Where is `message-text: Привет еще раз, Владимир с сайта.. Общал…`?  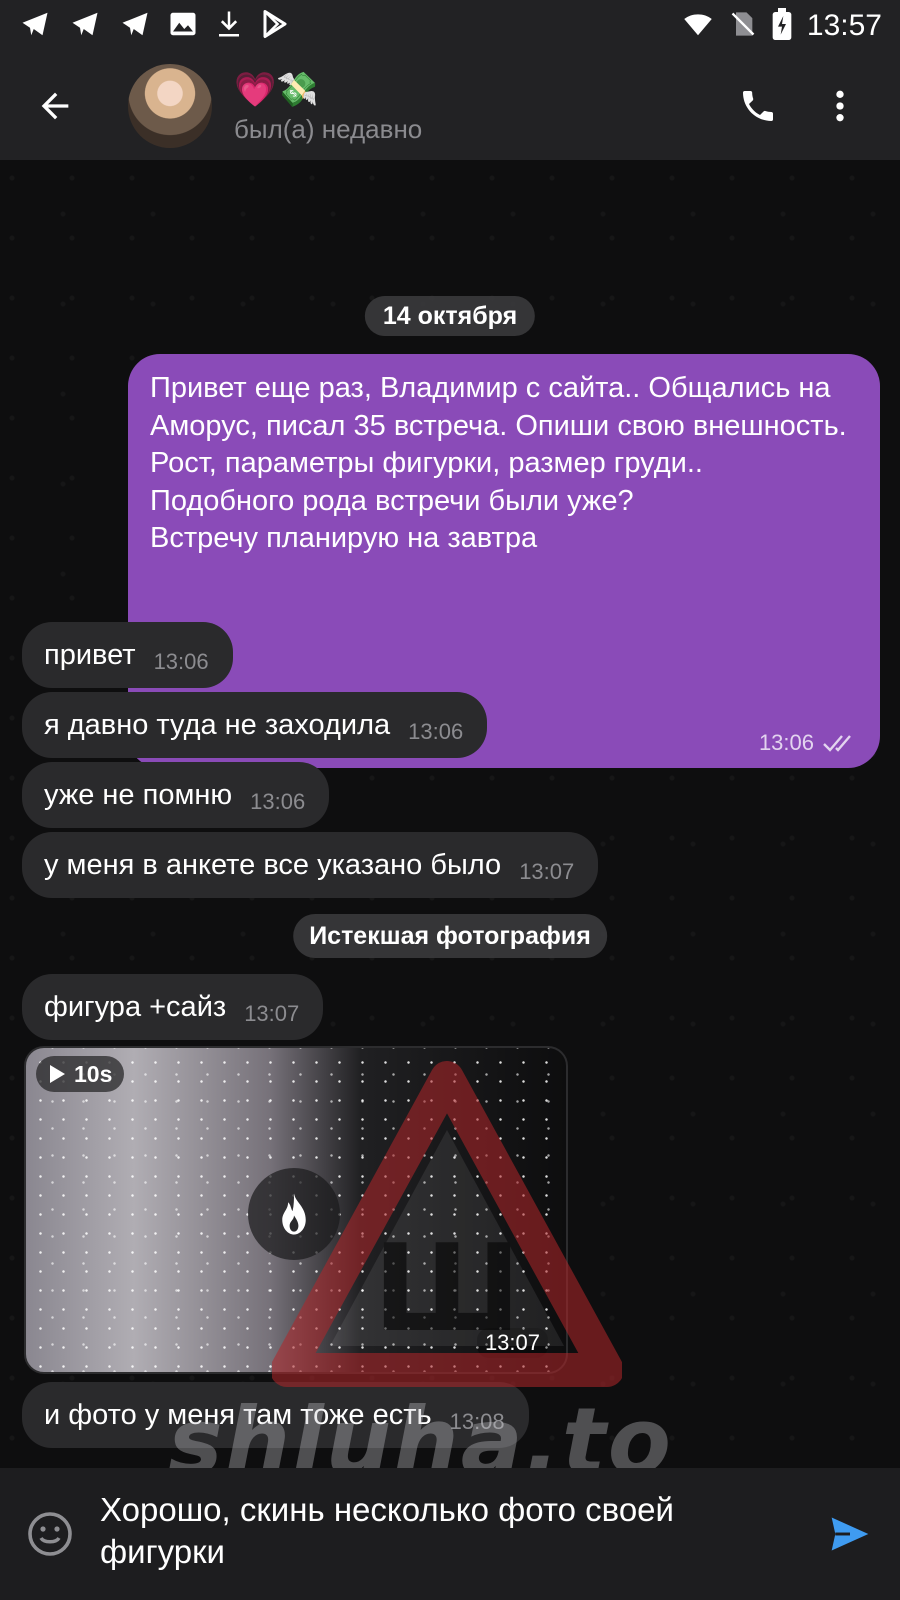
message-text: Привет еще раз, Владимир с сайта.. Общал… is located at coordinates (498, 463).